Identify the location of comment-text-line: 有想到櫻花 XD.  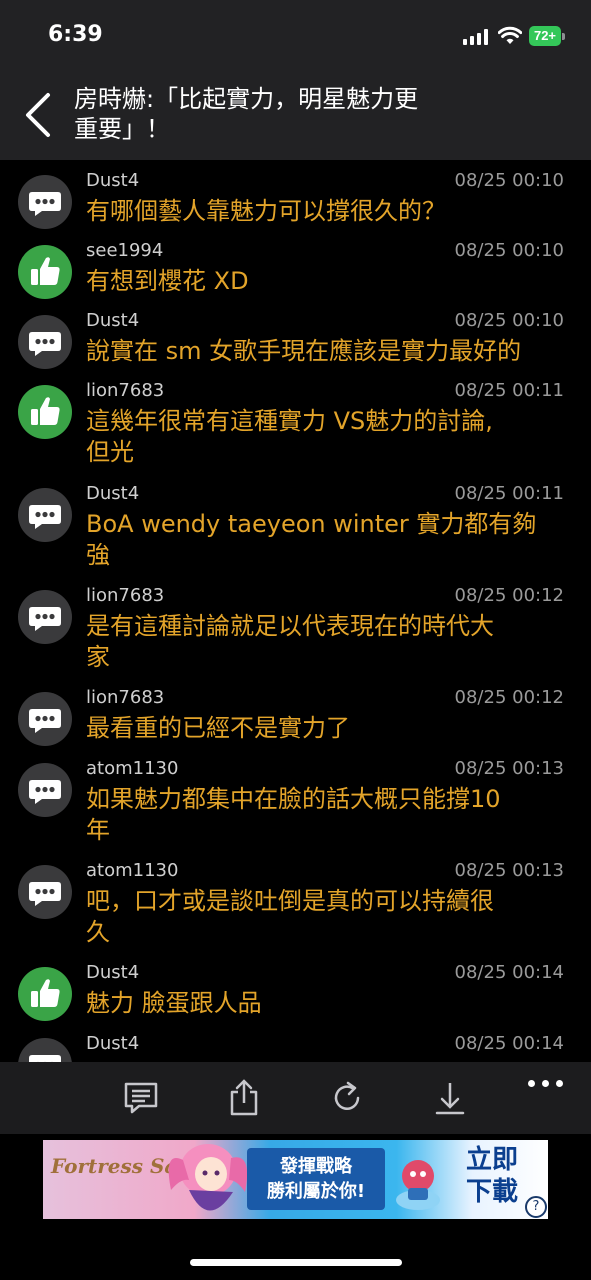
(167, 281).